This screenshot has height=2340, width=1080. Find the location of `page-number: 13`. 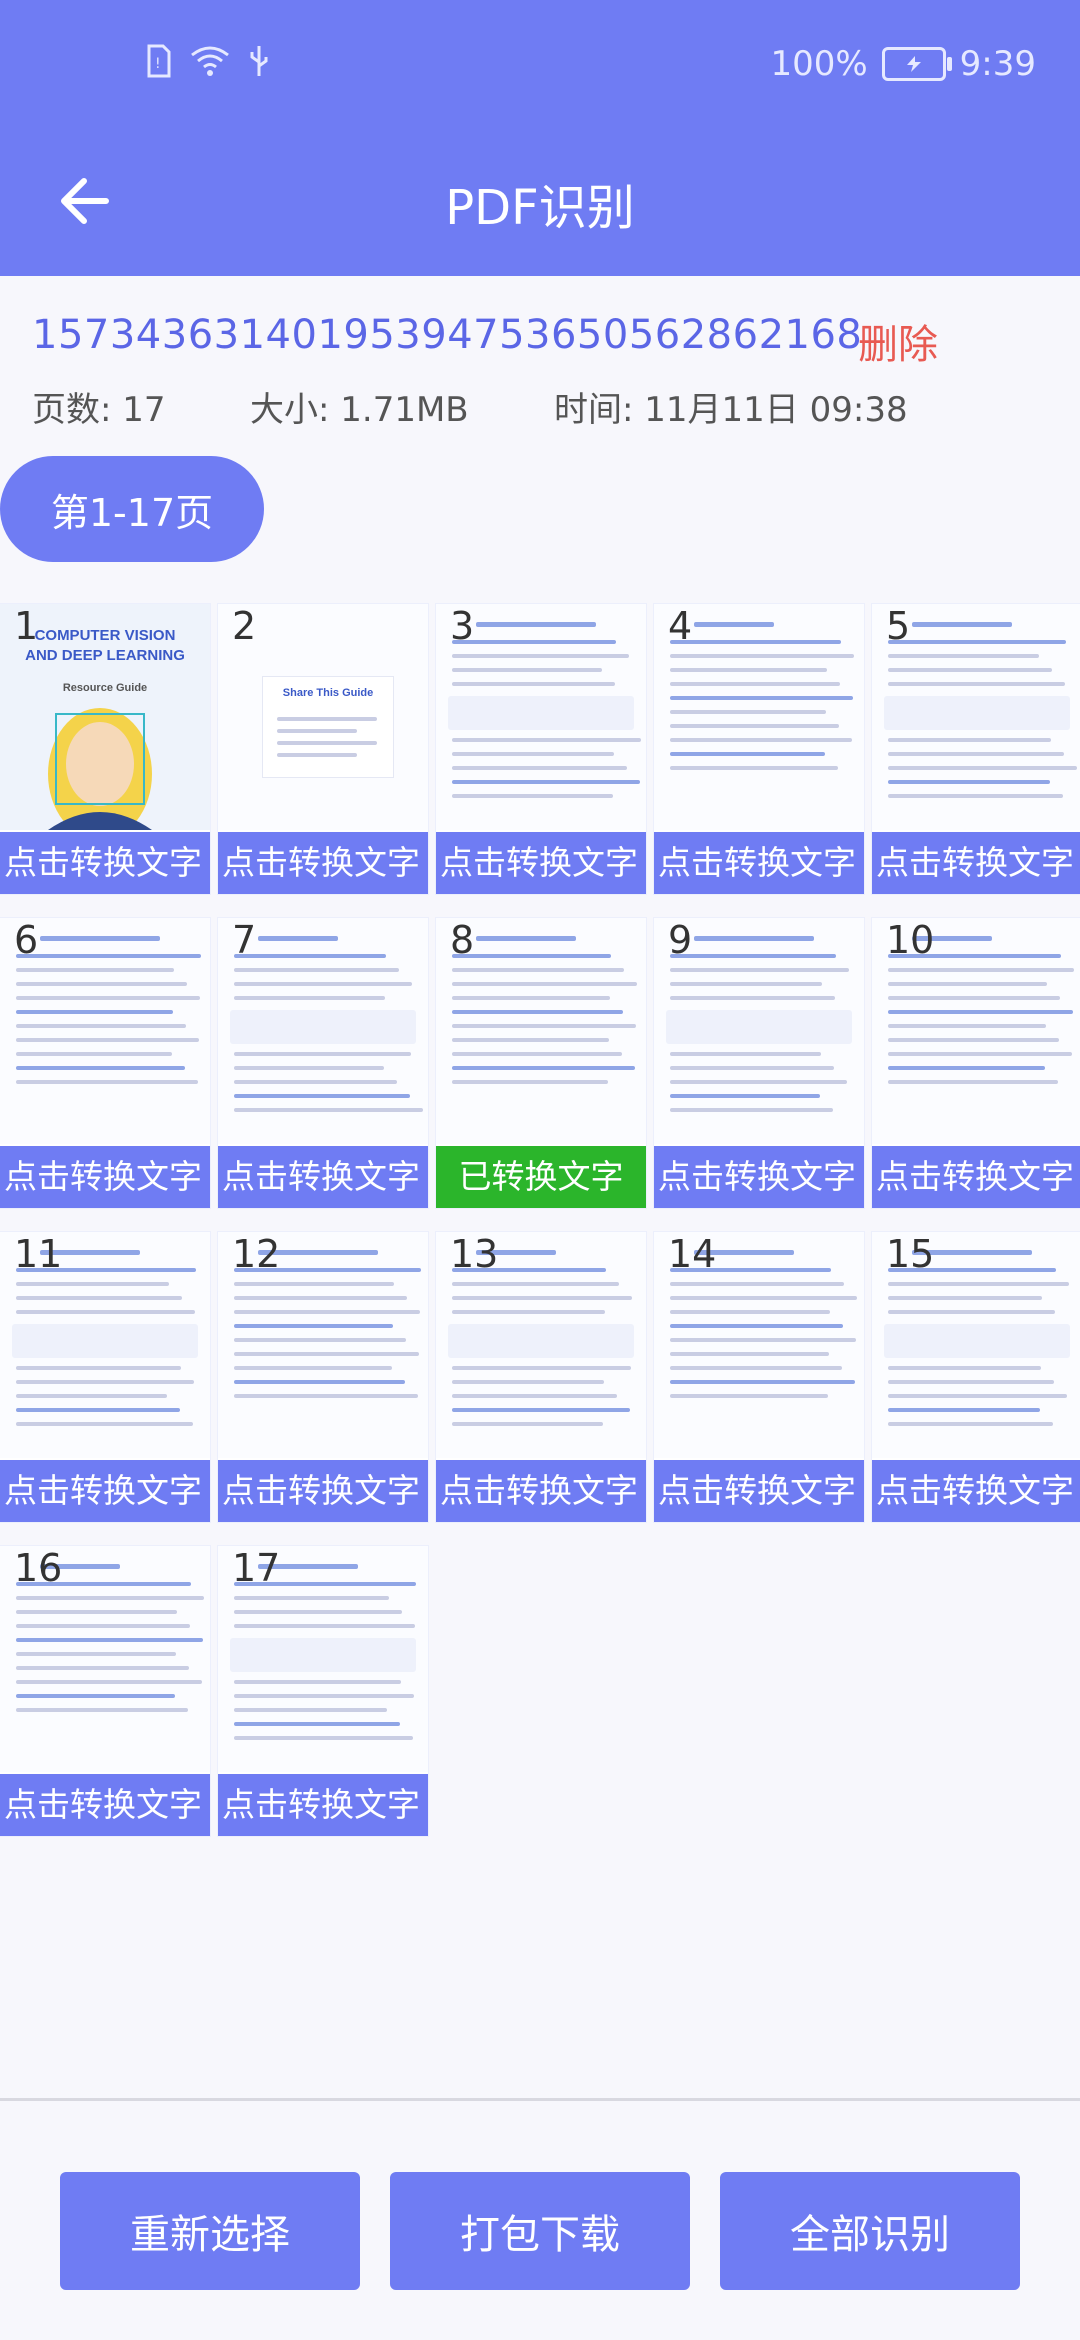

page-number: 13 is located at coordinates (474, 1254).